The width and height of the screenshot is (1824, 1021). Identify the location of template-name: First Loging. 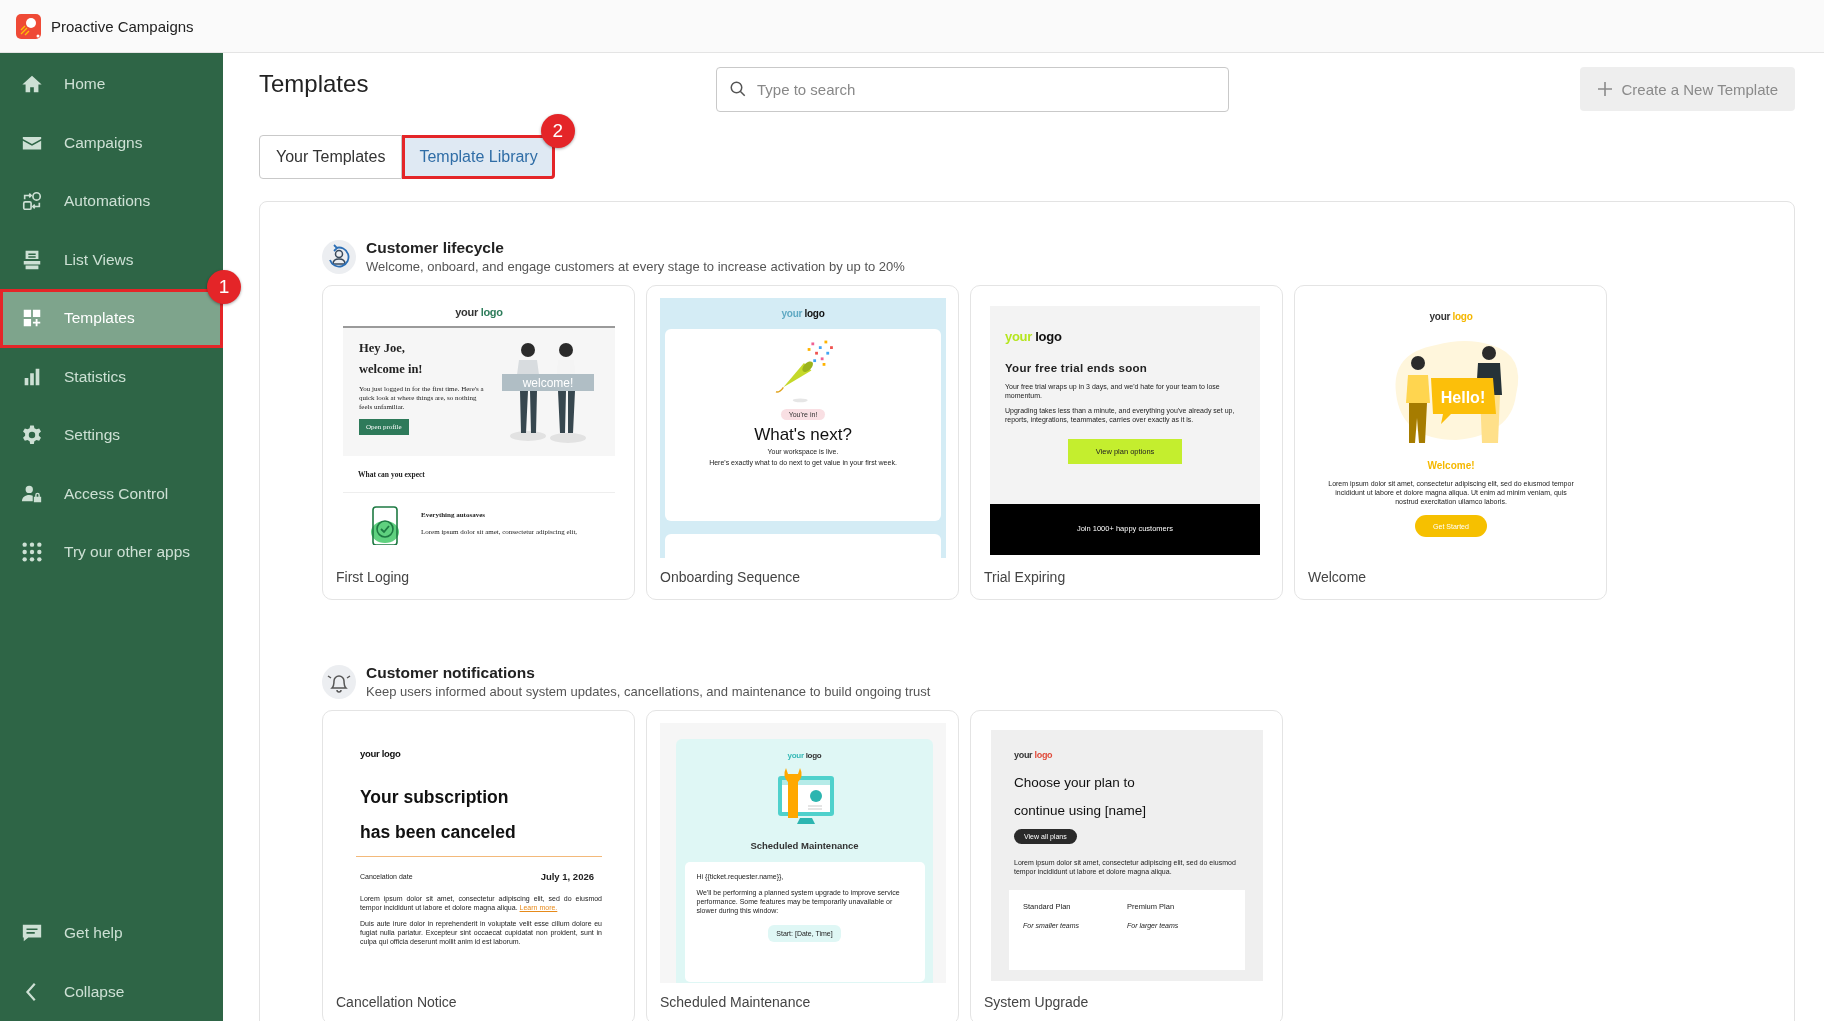
(373, 577).